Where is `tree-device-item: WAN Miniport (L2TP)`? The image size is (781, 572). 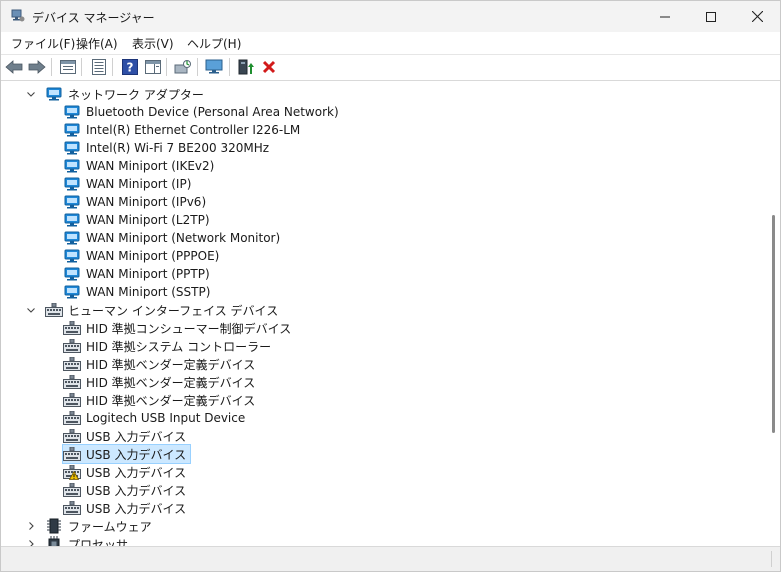
tree-device-item: WAN Miniport (L2TP) is located at coordinates (137, 220).